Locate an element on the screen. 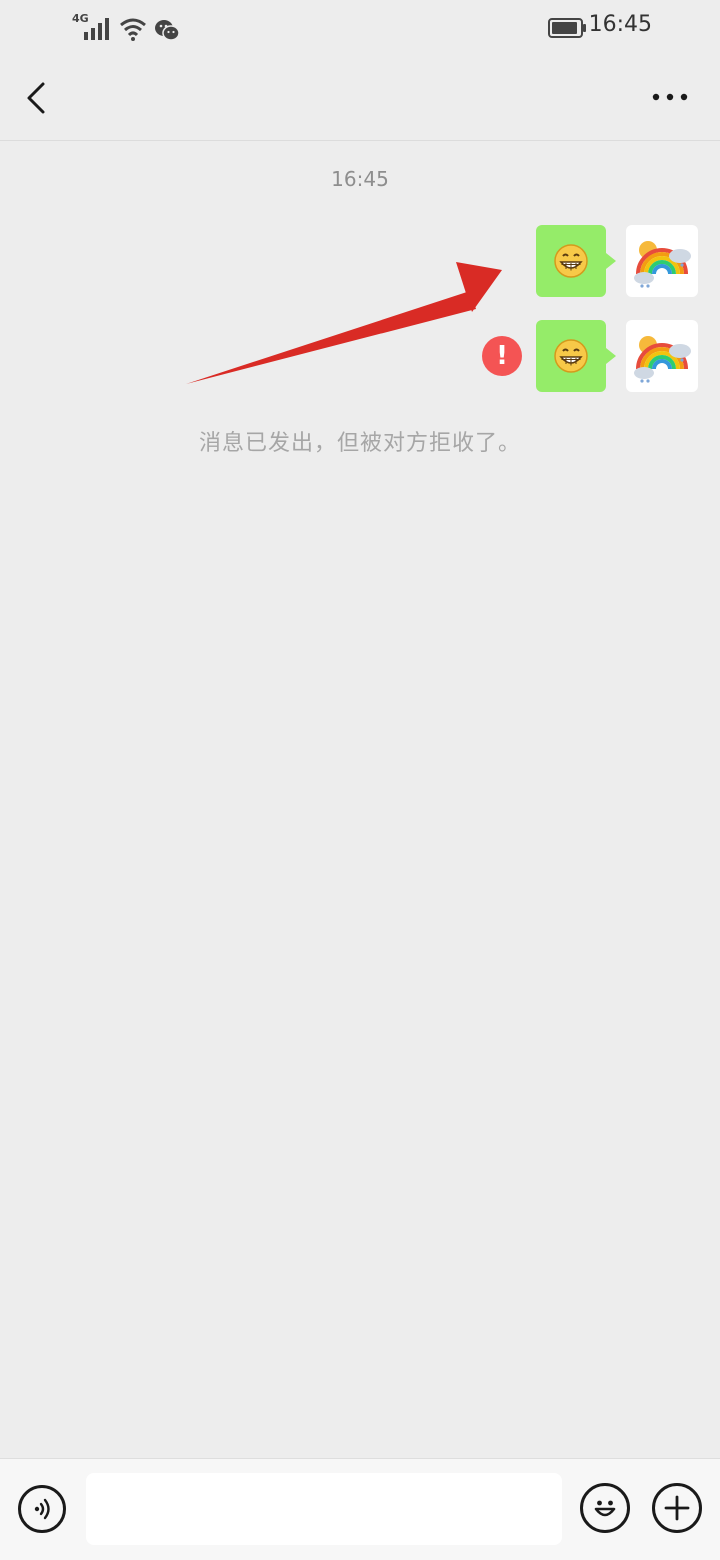  chat-header is located at coordinates (360, 98).